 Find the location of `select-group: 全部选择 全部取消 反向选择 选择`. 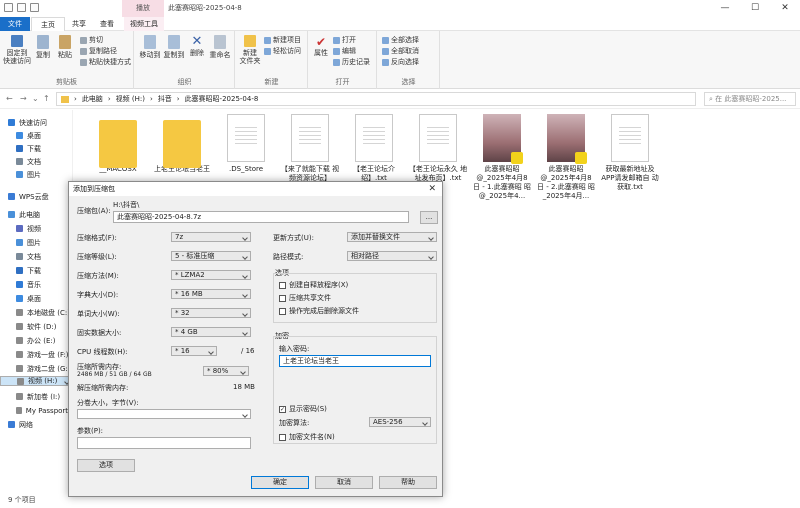

select-group: 全部选择 全部取消 反向选择 选择 is located at coordinates (409, 60).